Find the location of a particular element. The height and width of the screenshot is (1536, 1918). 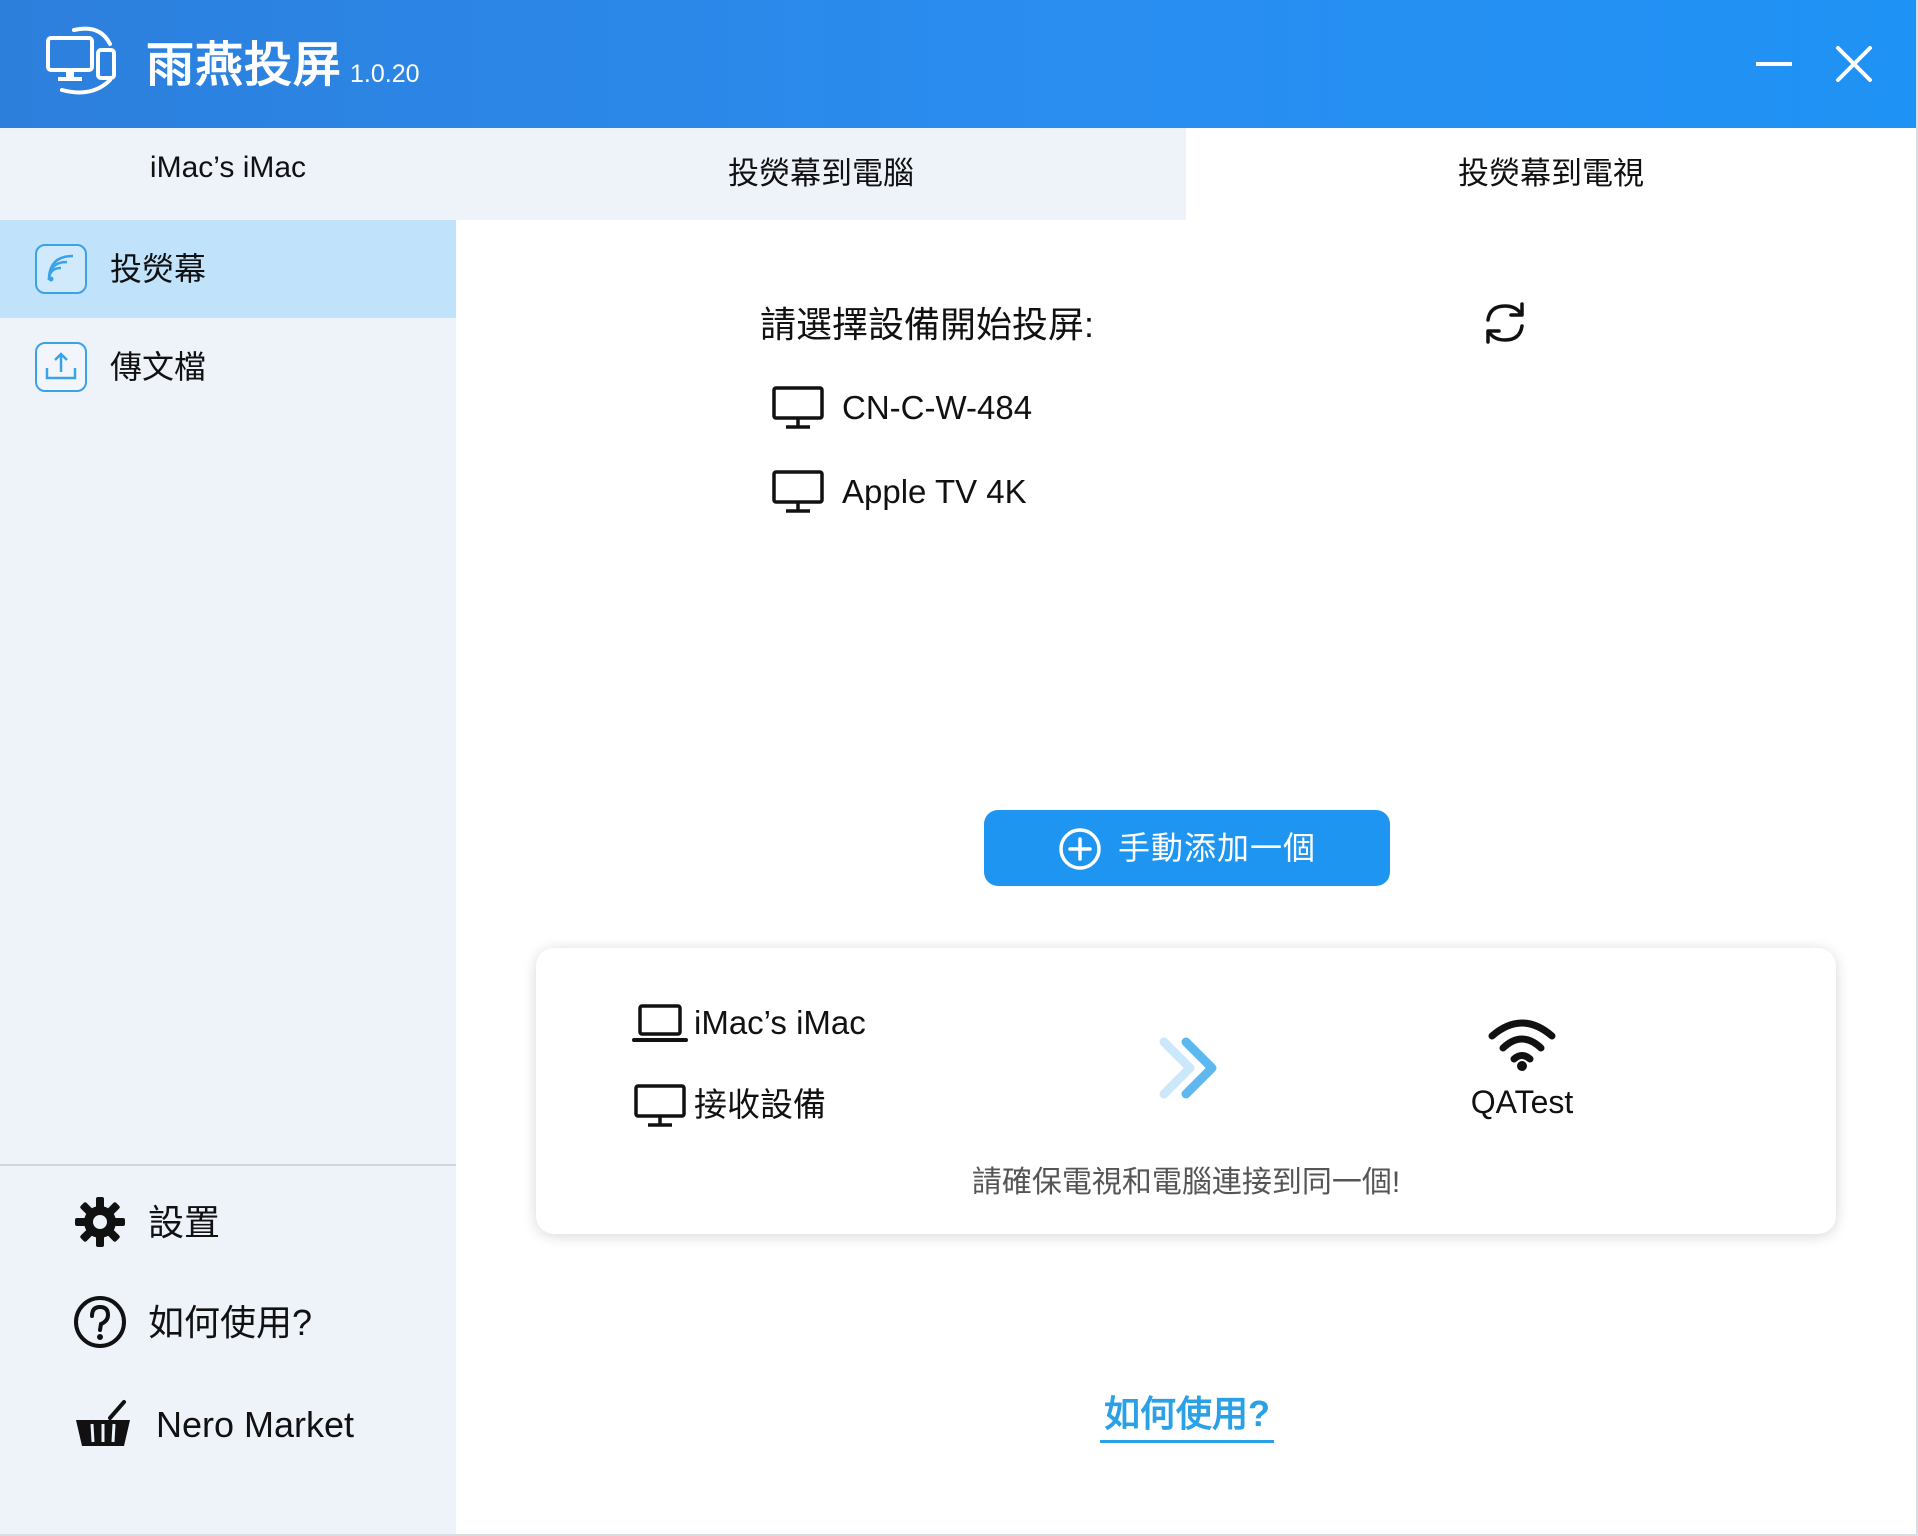

app-version: 1.0.20 is located at coordinates (385, 74).